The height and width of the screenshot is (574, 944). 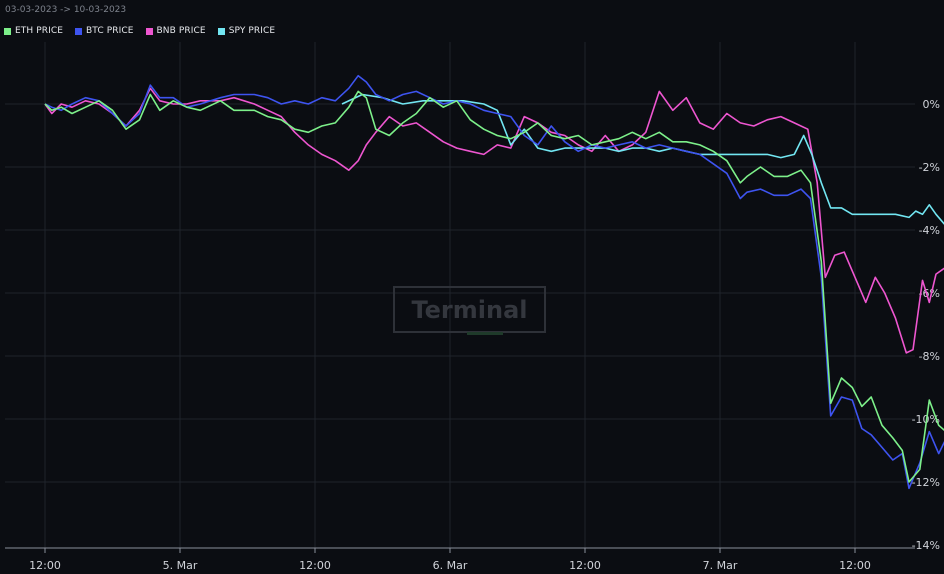 I want to click on watermark-underline, so click(x=485, y=333).